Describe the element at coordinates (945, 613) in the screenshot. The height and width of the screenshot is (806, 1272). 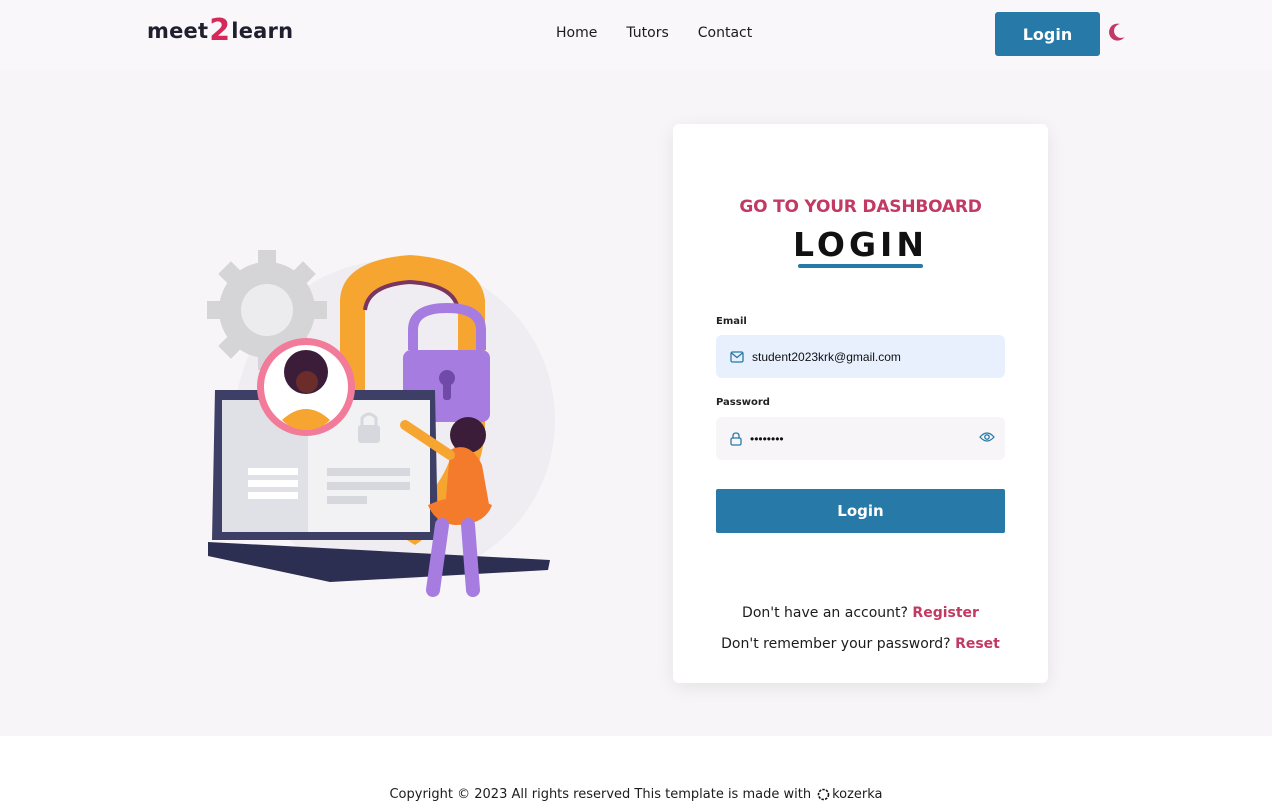
I see `register-link: Register` at that location.